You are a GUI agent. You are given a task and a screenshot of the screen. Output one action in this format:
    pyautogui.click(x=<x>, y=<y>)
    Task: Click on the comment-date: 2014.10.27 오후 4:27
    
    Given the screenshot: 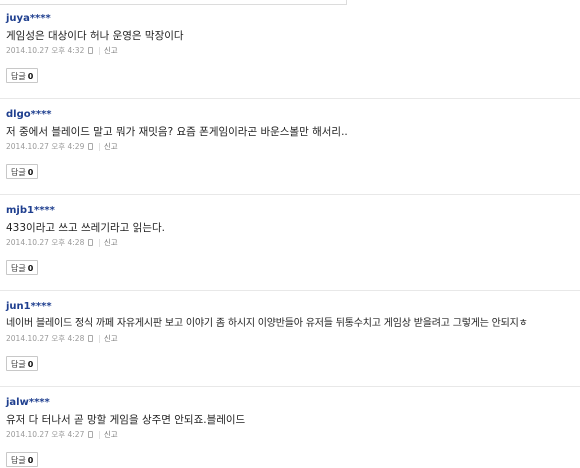 What is the action you would take?
    pyautogui.click(x=45, y=434)
    